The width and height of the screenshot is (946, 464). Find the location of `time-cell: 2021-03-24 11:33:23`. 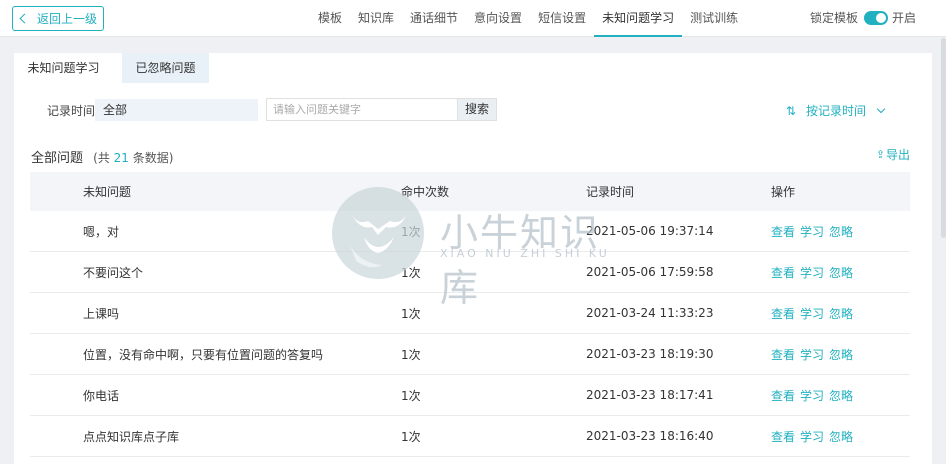

time-cell: 2021-03-24 11:33:23 is located at coordinates (650, 313).